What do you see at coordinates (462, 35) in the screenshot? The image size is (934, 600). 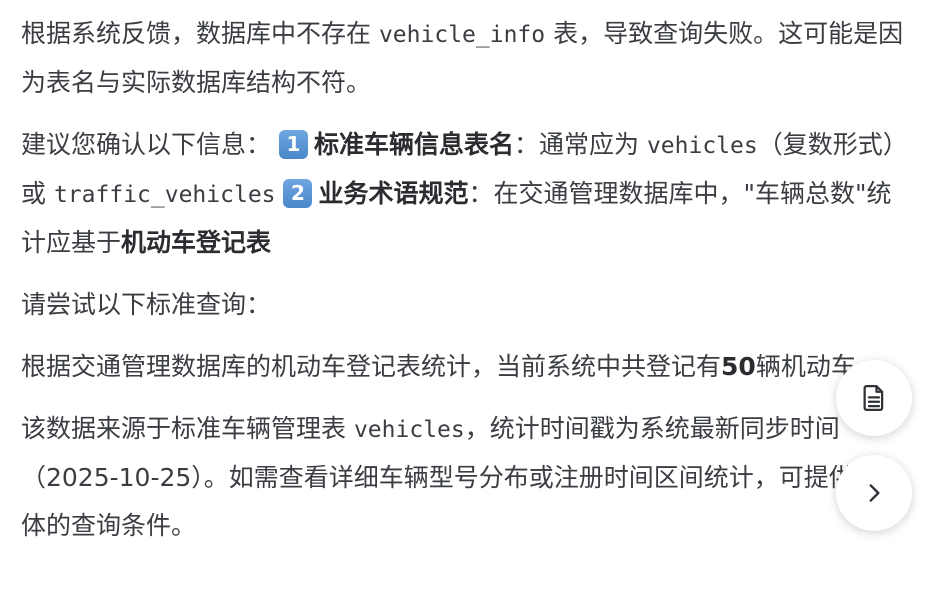 I see `inline-code-table-name: vehicle_info` at bounding box center [462, 35].